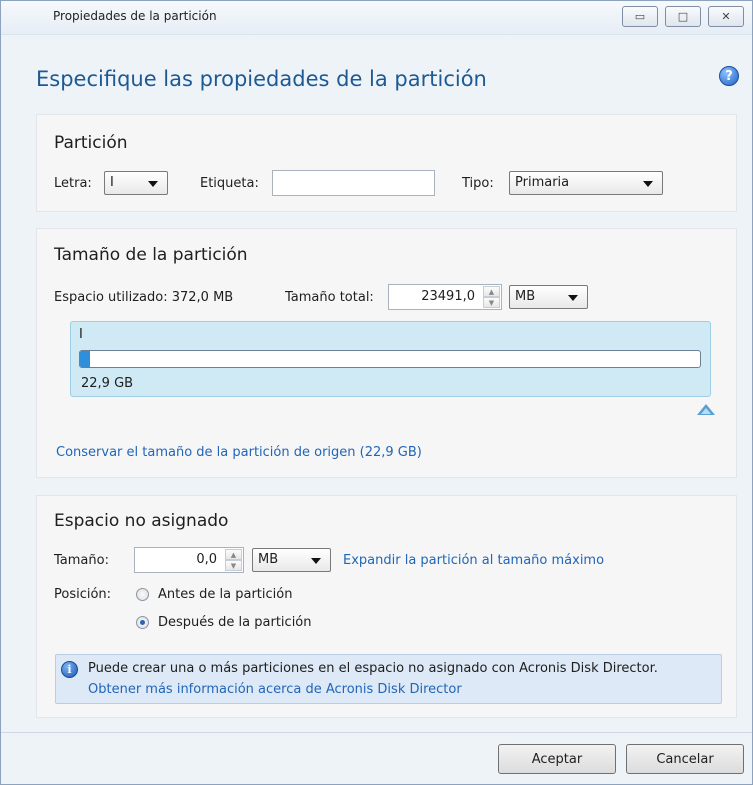 This screenshot has height=785, width=753. Describe the element at coordinates (81, 560) in the screenshot. I see `unassigned-size-label: Tamaño:` at that location.